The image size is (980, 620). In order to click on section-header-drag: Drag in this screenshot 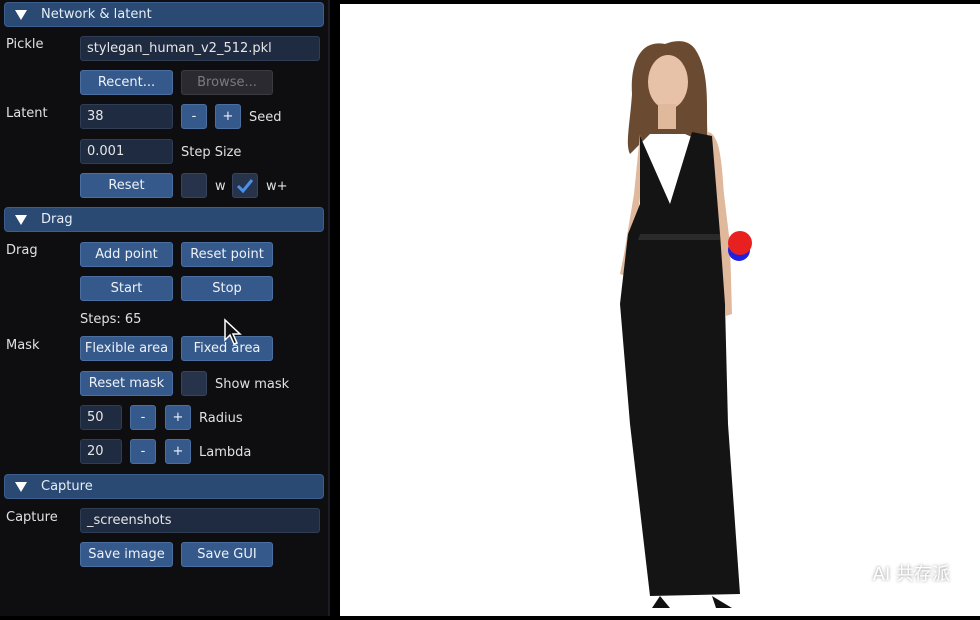, I will do `click(164, 219)`.